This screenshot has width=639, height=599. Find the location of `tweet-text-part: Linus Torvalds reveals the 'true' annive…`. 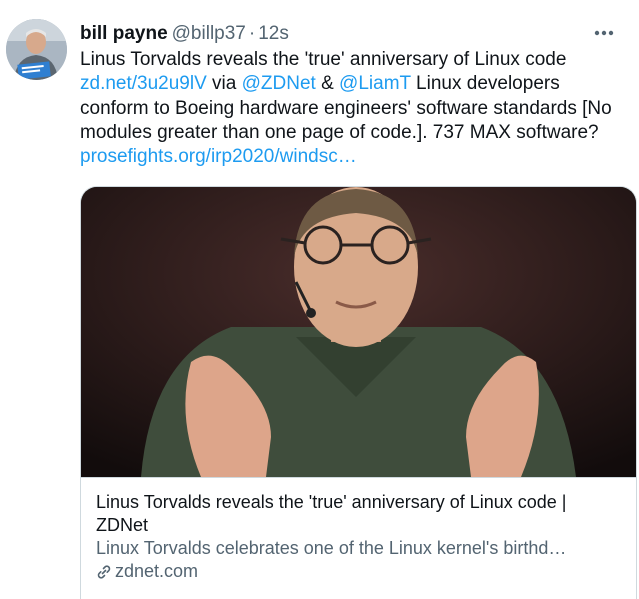

tweet-text-part: Linus Torvalds reveals the 'true' annive… is located at coordinates (323, 59).